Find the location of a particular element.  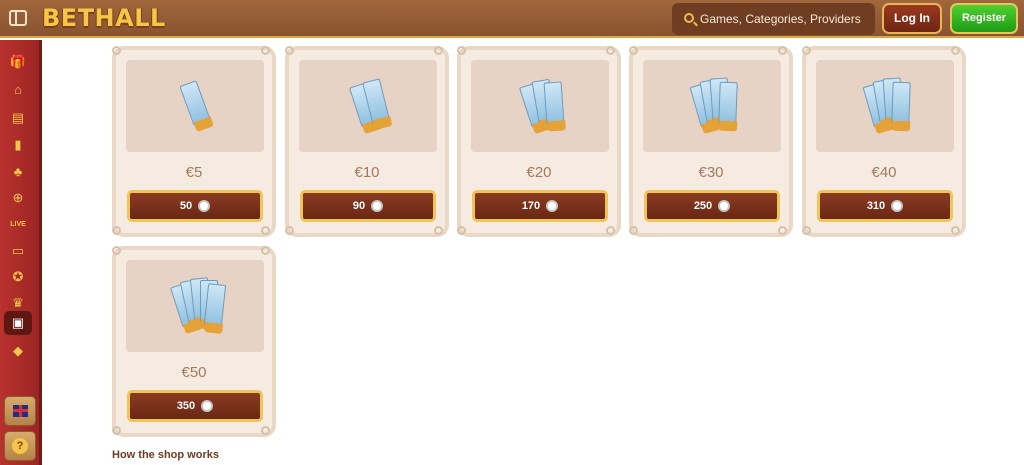

live-icon: LIVE is located at coordinates (18, 224).